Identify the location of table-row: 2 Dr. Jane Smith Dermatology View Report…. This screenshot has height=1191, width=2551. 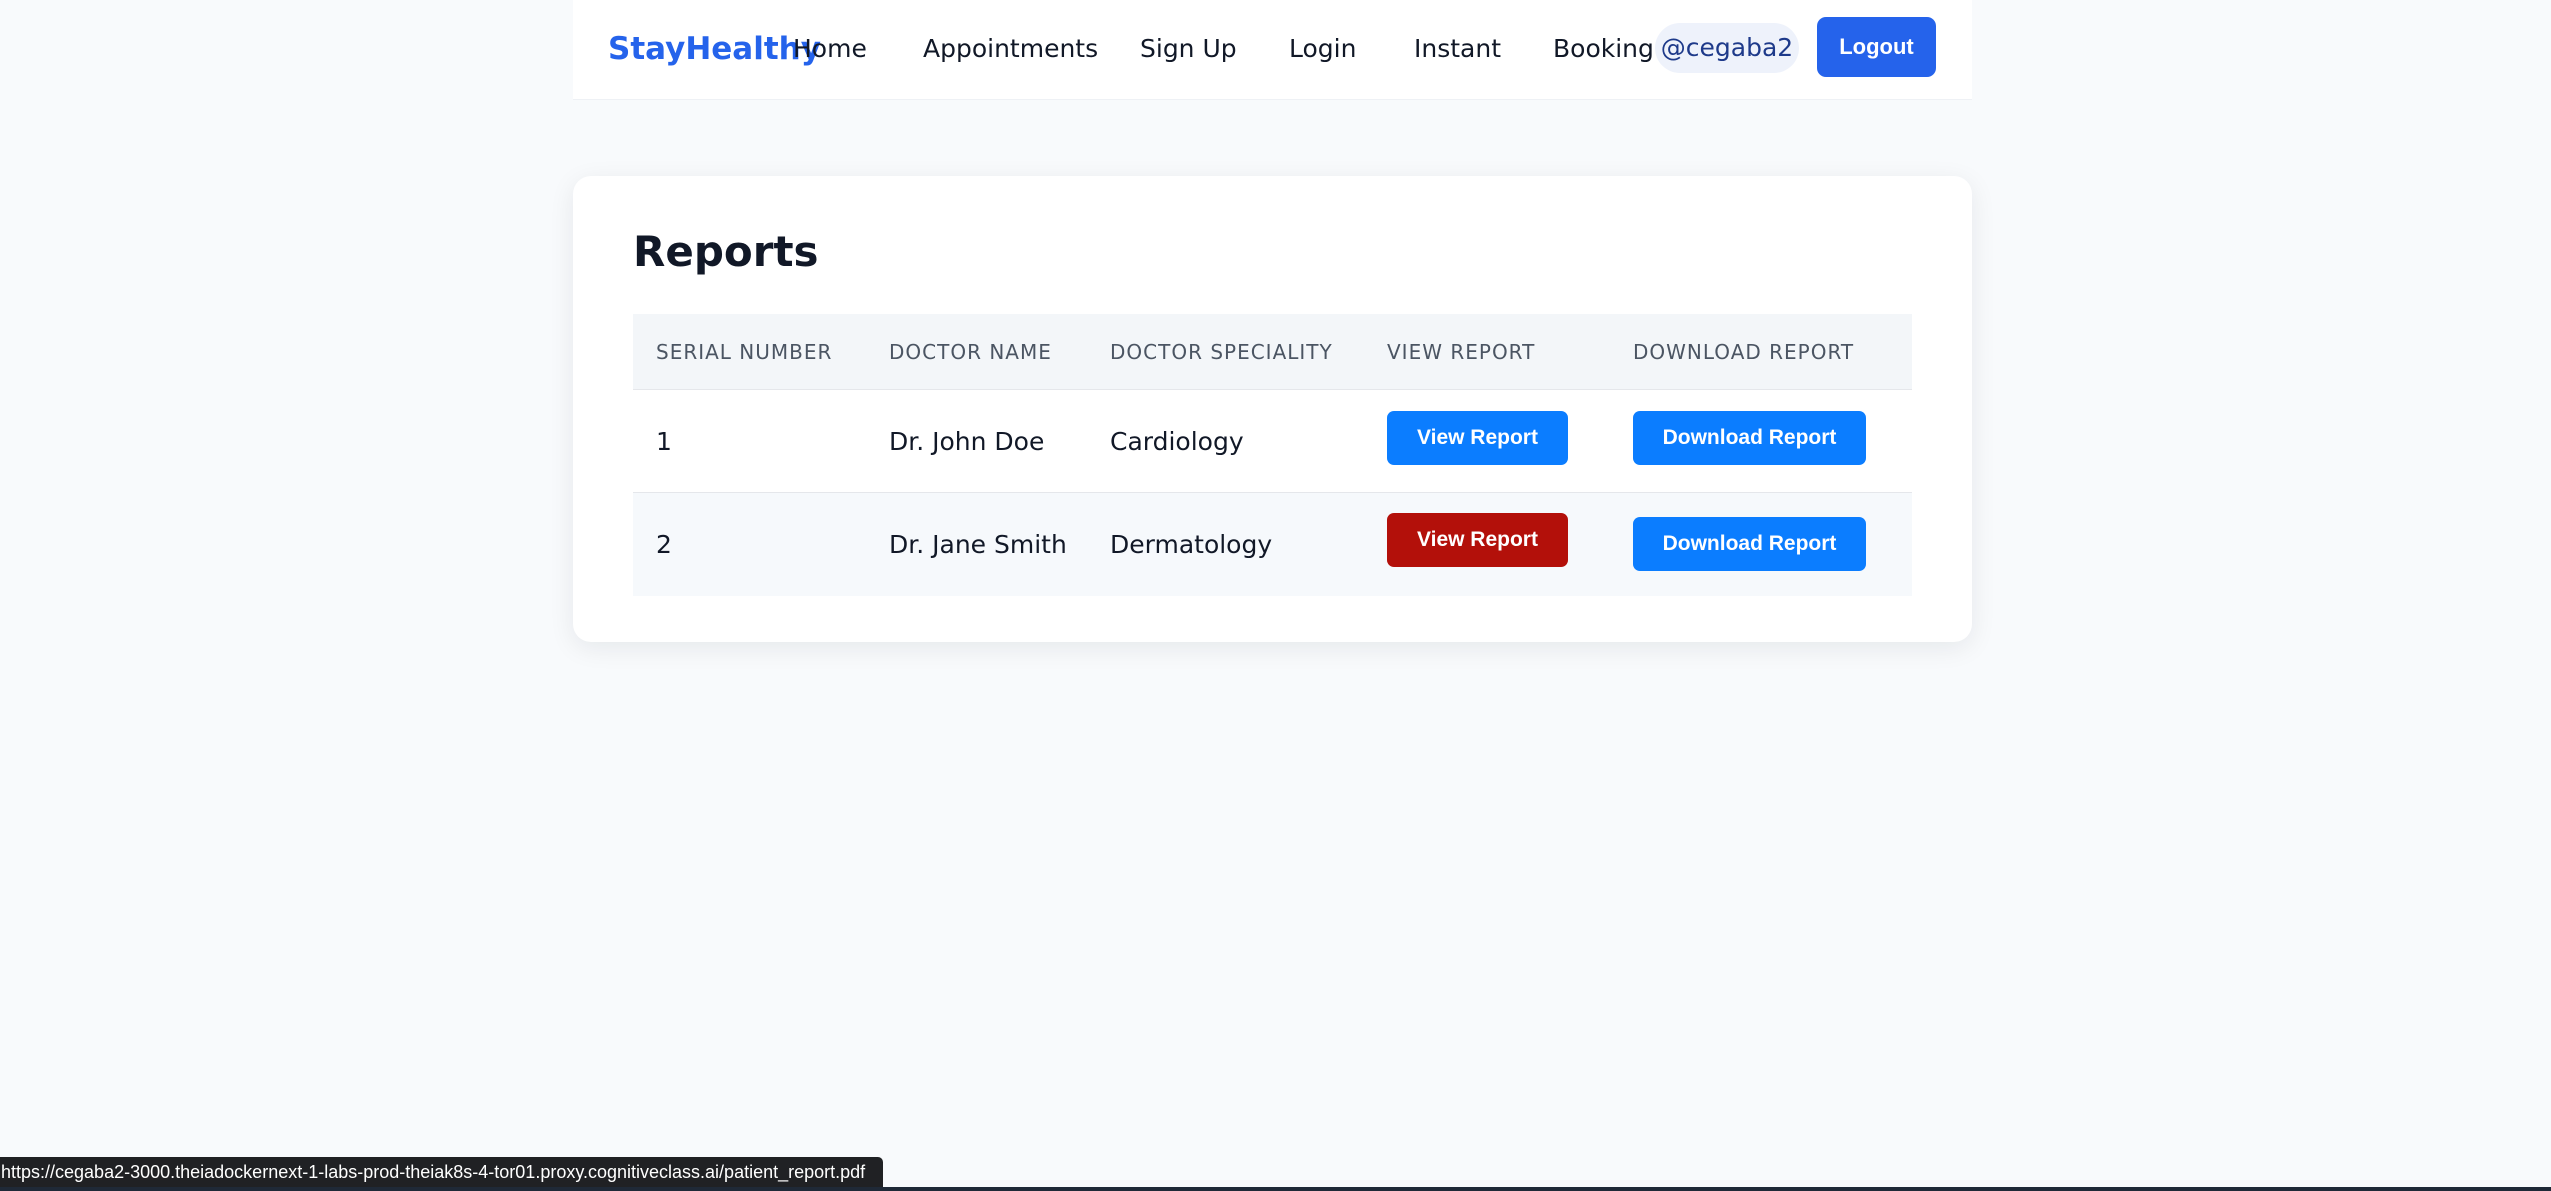
(1272, 544).